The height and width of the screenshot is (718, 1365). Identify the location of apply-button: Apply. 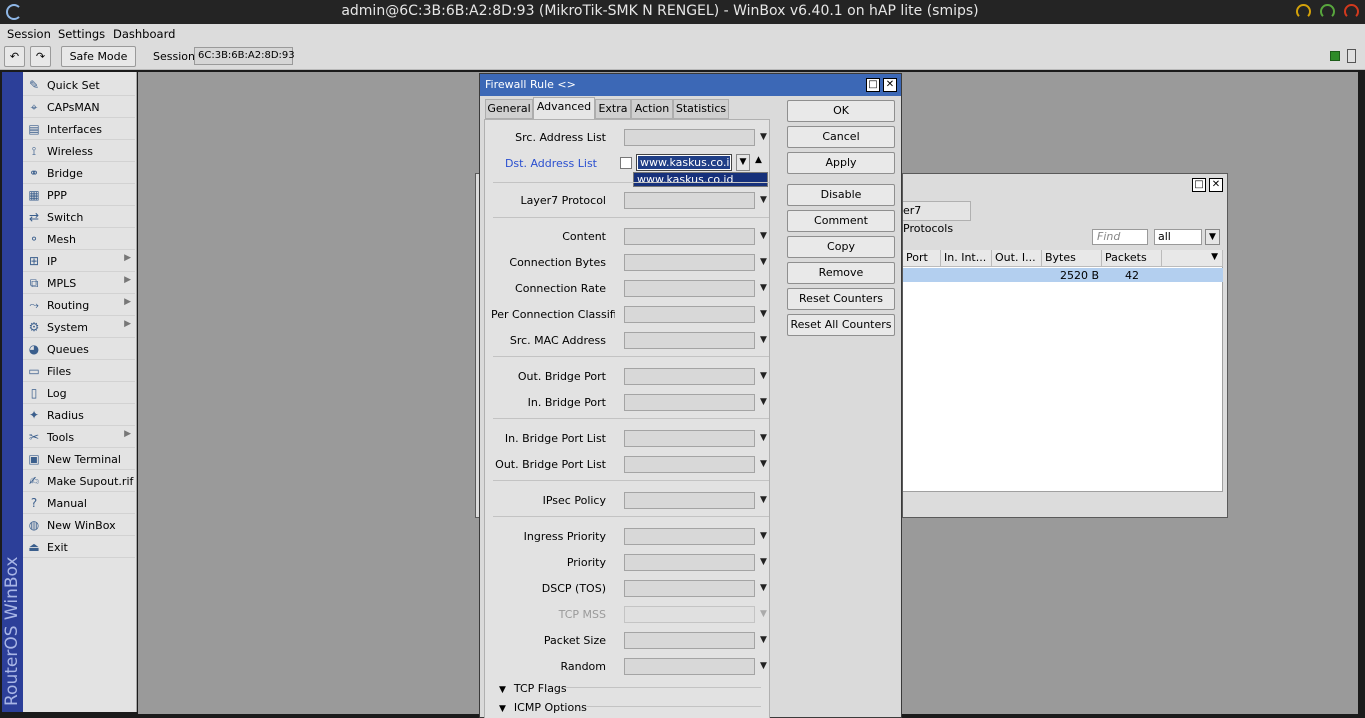
(841, 163).